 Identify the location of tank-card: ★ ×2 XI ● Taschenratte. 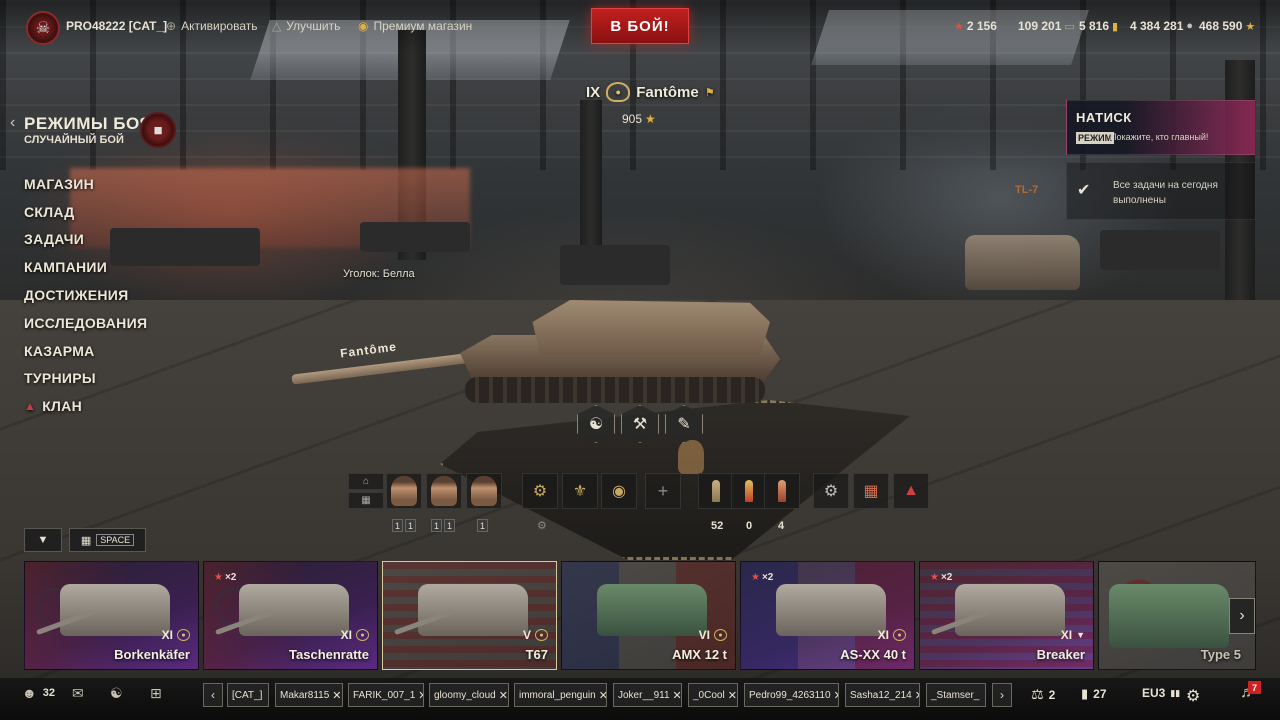
(290, 615).